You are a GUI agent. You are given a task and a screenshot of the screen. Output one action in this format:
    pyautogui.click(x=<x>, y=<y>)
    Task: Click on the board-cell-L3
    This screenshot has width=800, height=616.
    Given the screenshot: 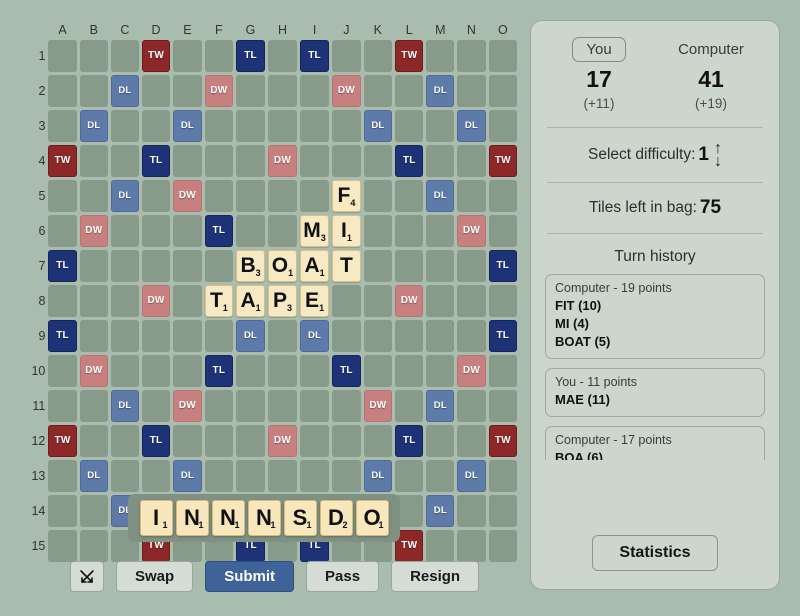 What is the action you would take?
    pyautogui.click(x=409, y=126)
    